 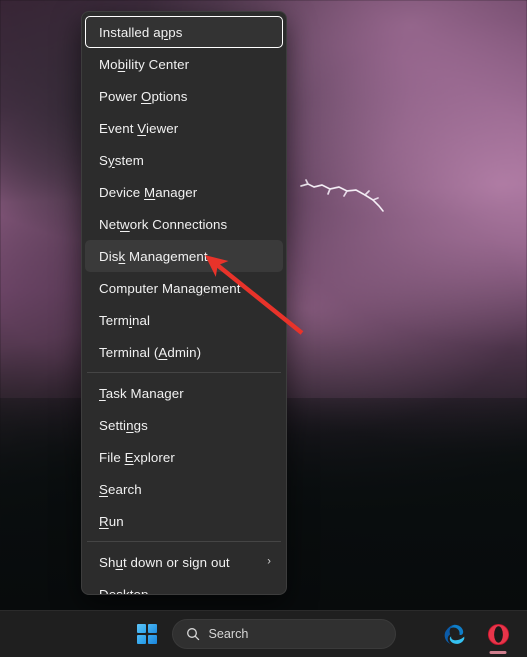 I want to click on menu-item-device-manager: Device Manager, so click(x=184, y=192).